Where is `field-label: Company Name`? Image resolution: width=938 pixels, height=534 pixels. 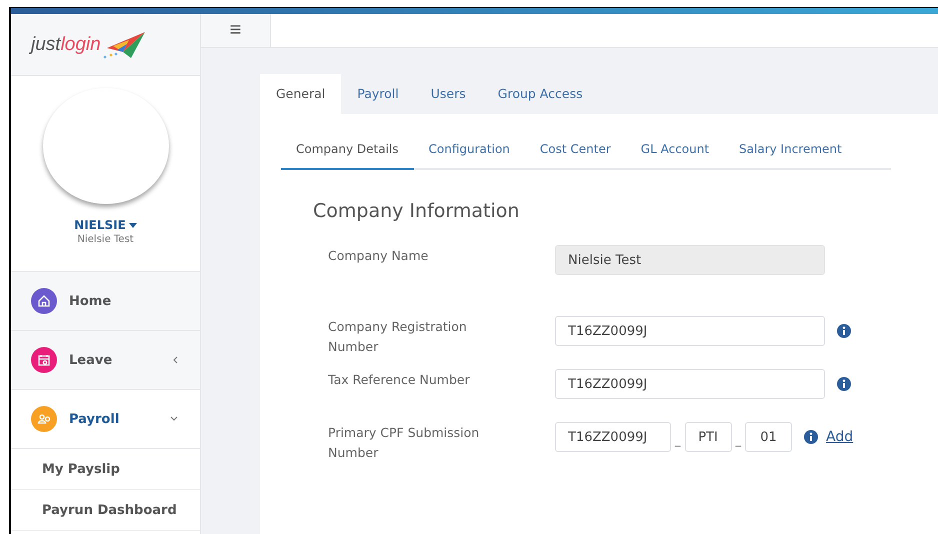 field-label: Company Name is located at coordinates (379, 256).